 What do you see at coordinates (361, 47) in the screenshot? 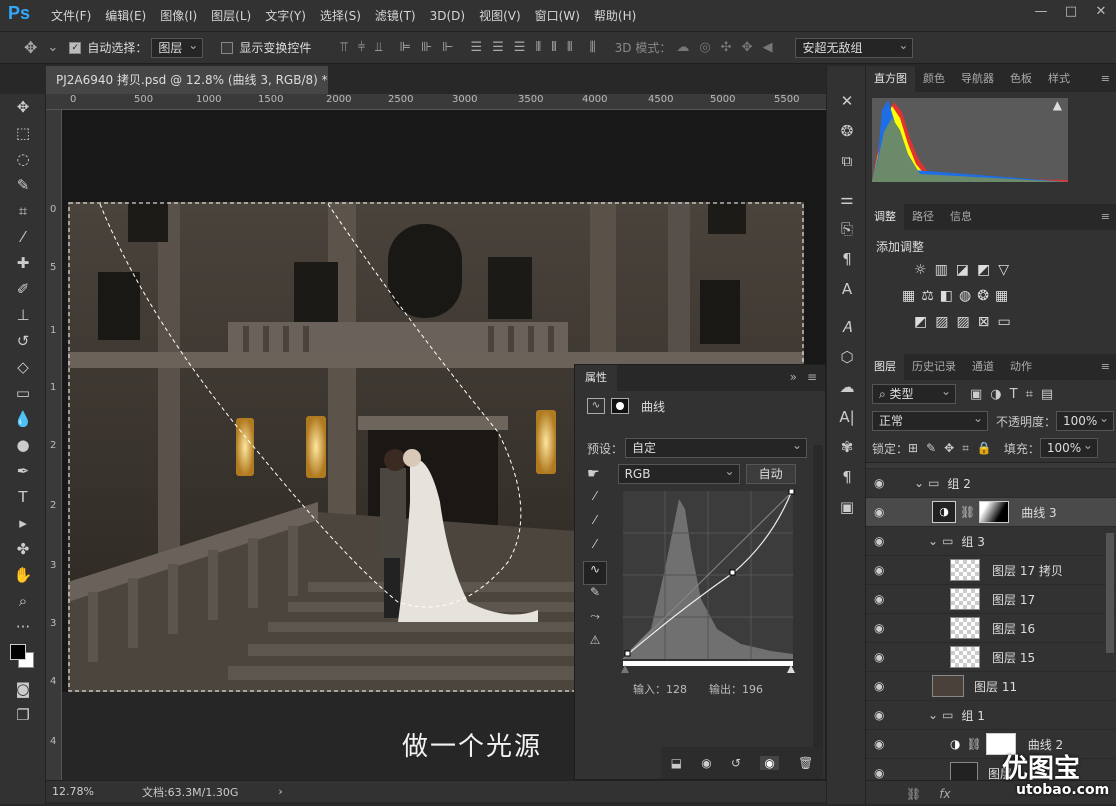
I see `align-vcenter-icon: ⫩` at bounding box center [361, 47].